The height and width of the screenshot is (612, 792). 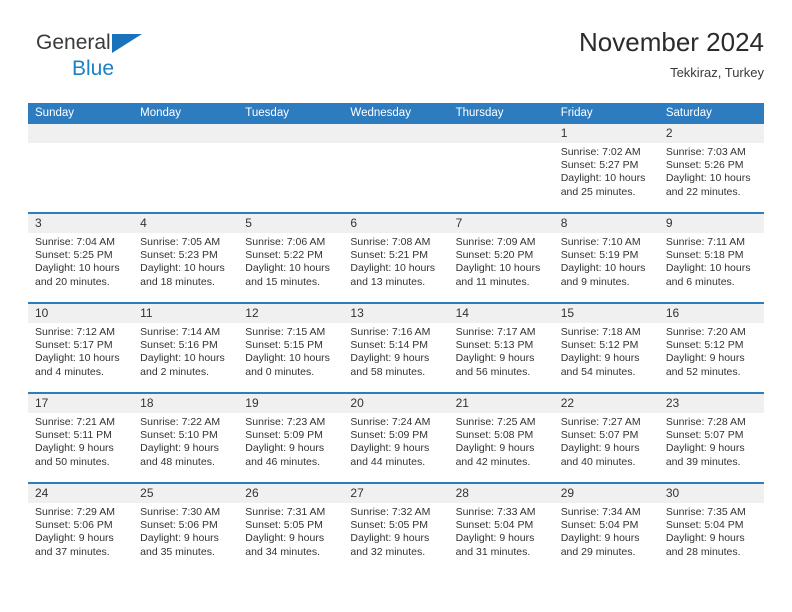 What do you see at coordinates (606, 133) in the screenshot?
I see `day-number: 1` at bounding box center [606, 133].